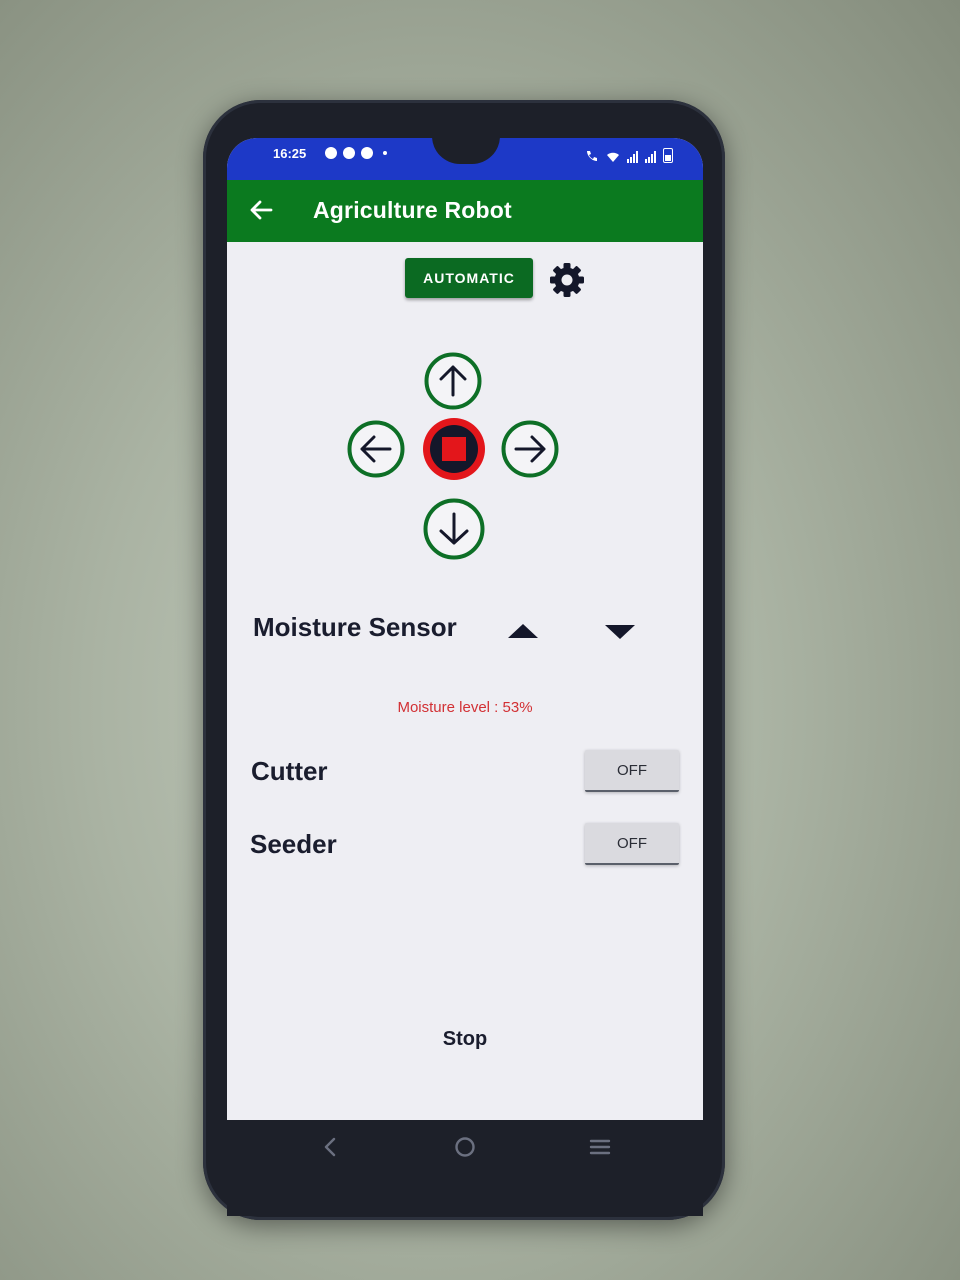 The width and height of the screenshot is (960, 1280). What do you see at coordinates (465, 1147) in the screenshot?
I see `nav-home-icon` at bounding box center [465, 1147].